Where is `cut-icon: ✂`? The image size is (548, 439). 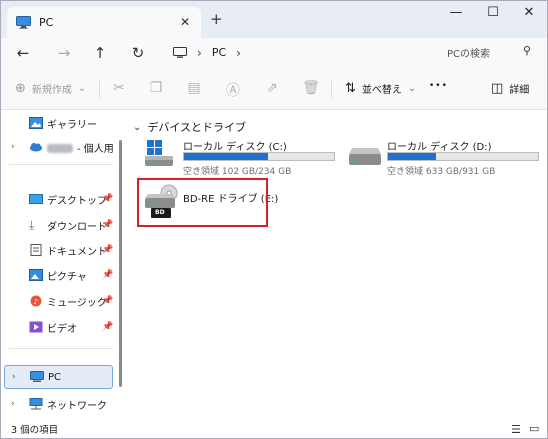 cut-icon: ✂ is located at coordinates (119, 88).